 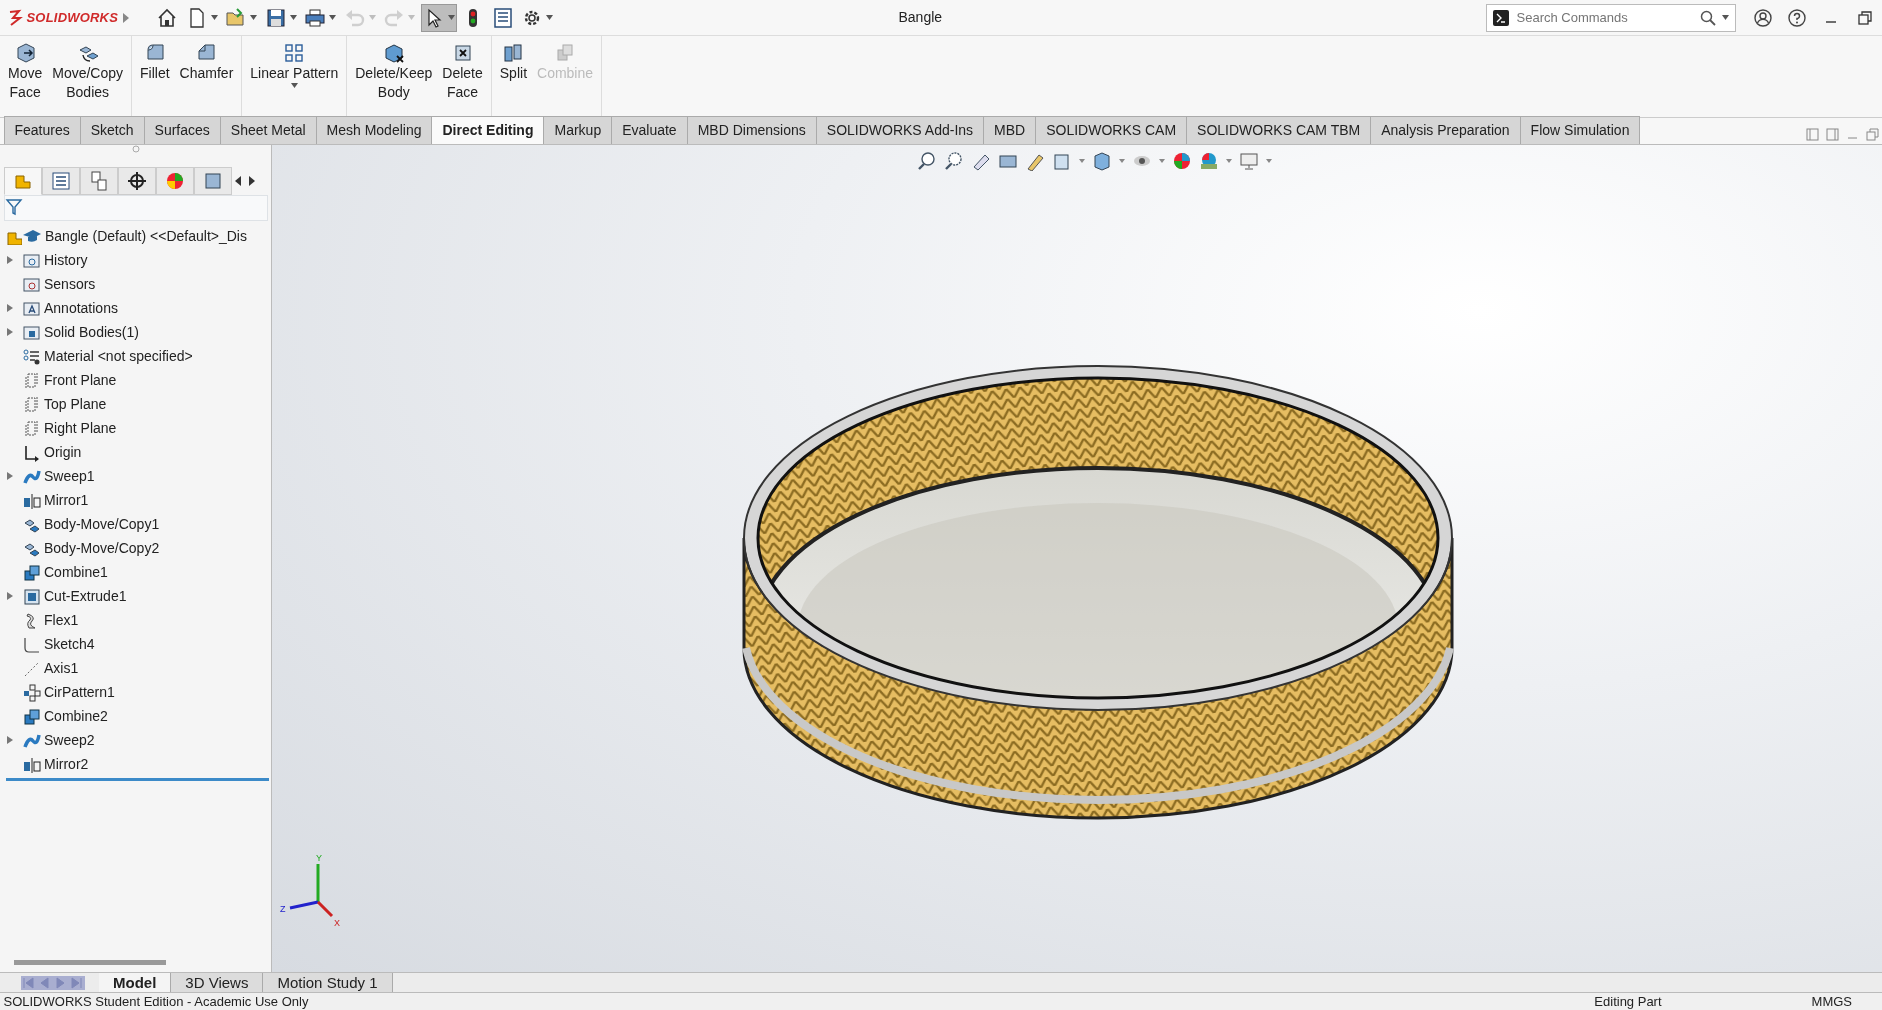 I want to click on scroll-left-icon, so click(x=239, y=180).